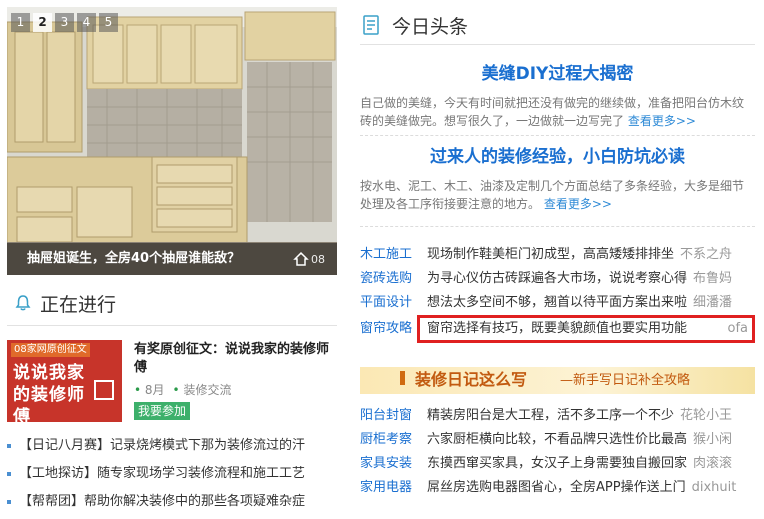 The image size is (764, 519). Describe the element at coordinates (42, 22) in the screenshot. I see `slider-dot-2: 2` at that location.